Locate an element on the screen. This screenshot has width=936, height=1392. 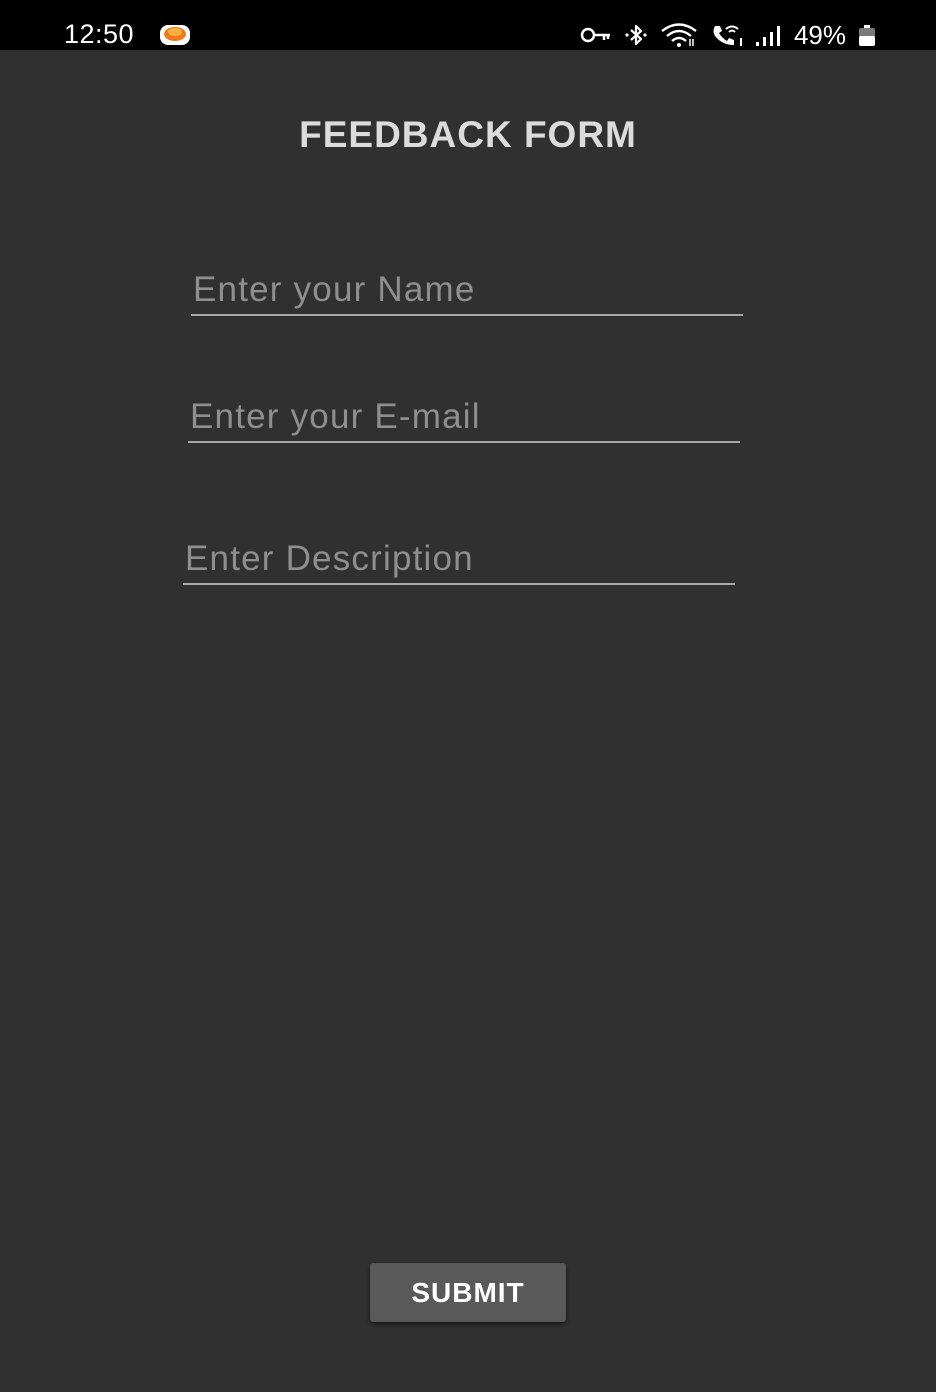
status-time: 12:50 is located at coordinates (99, 34).